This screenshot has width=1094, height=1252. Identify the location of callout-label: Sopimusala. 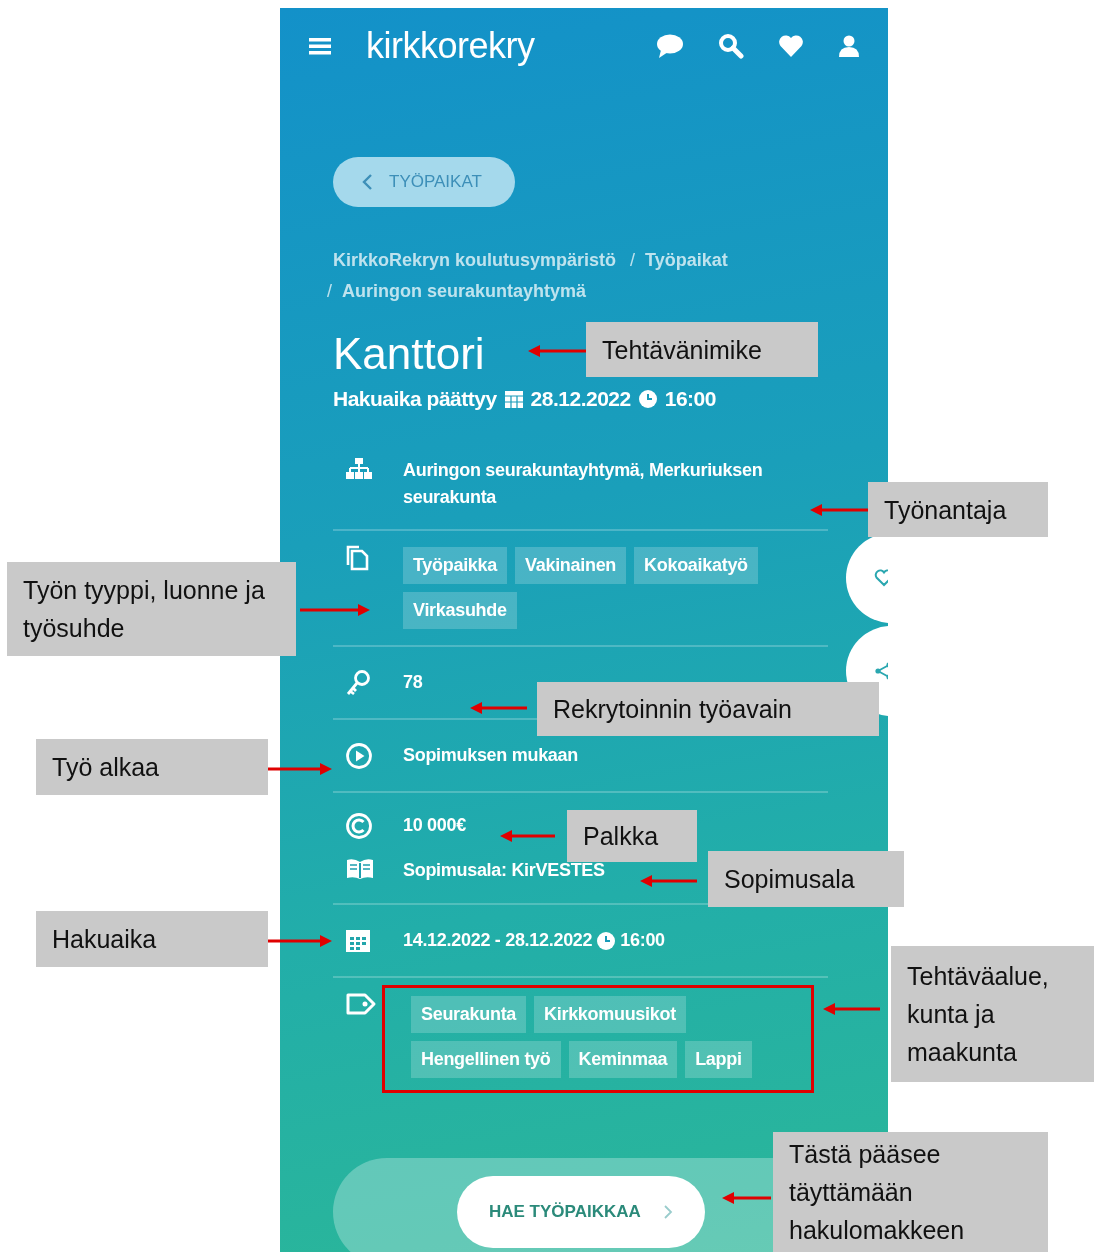
(806, 879).